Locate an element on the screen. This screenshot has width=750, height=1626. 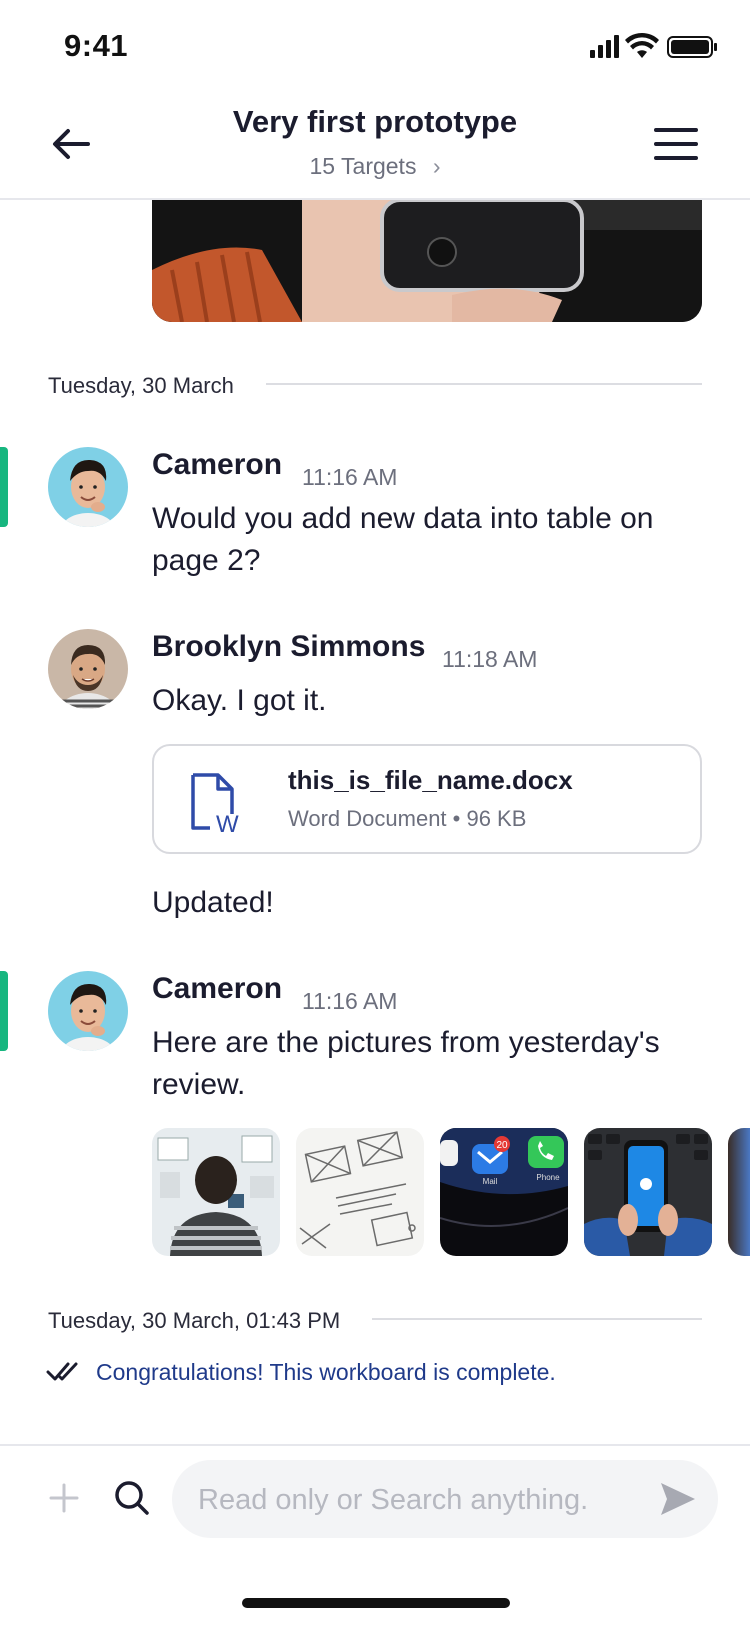
mail-badge: 20 is located at coordinates (502, 1145).